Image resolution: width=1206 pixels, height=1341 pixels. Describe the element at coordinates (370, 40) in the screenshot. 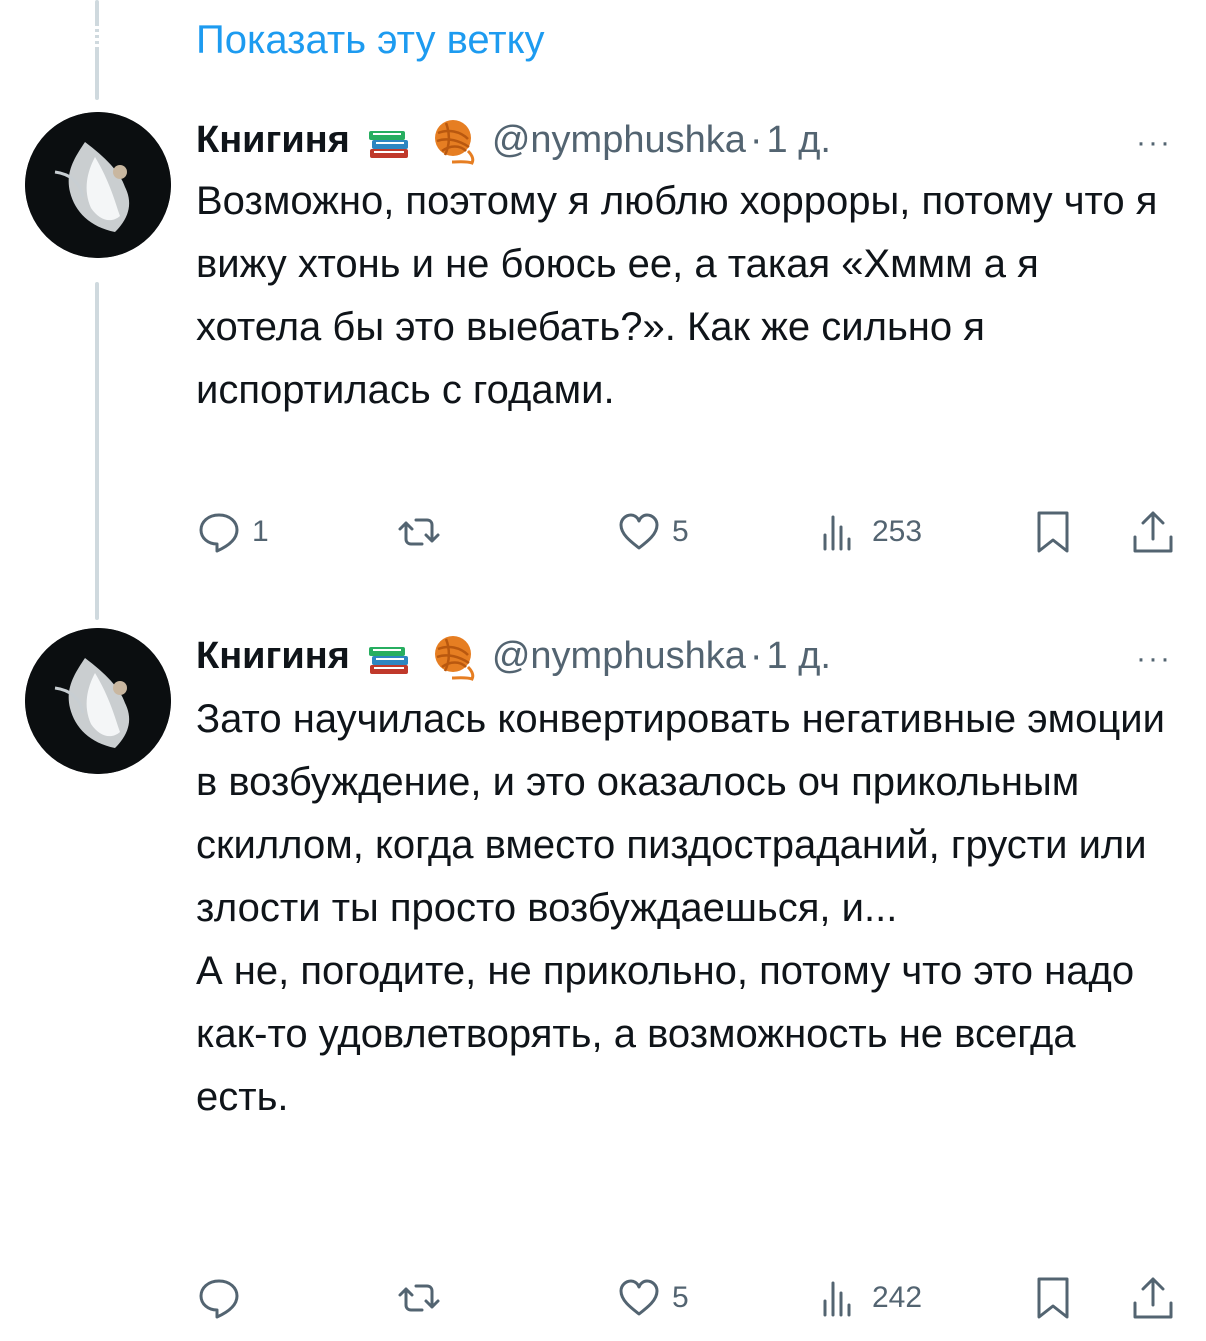

I see `show-thread-link: Показать эту ветку` at that location.